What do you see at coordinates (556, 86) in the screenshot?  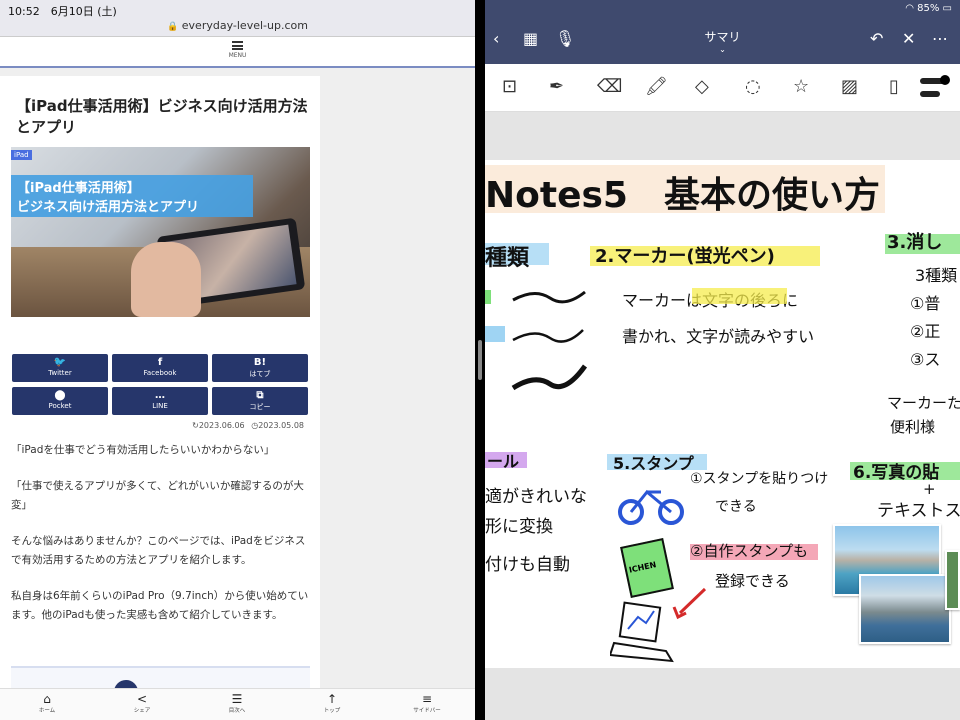 I see `pen-icon: ✒` at bounding box center [556, 86].